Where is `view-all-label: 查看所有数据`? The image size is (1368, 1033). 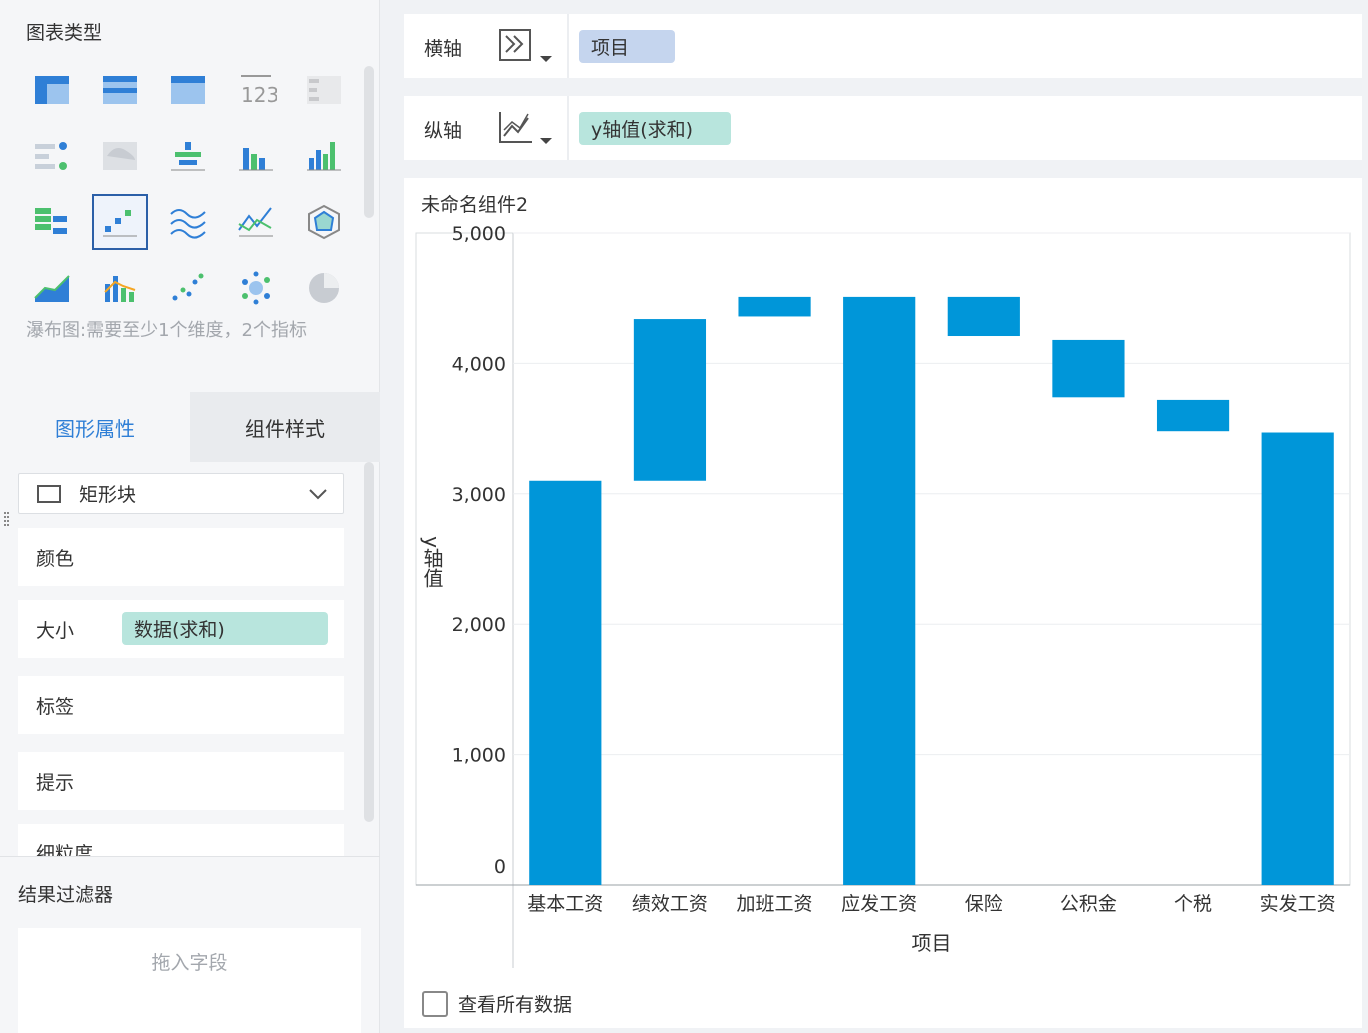 view-all-label: 查看所有数据 is located at coordinates (515, 1005).